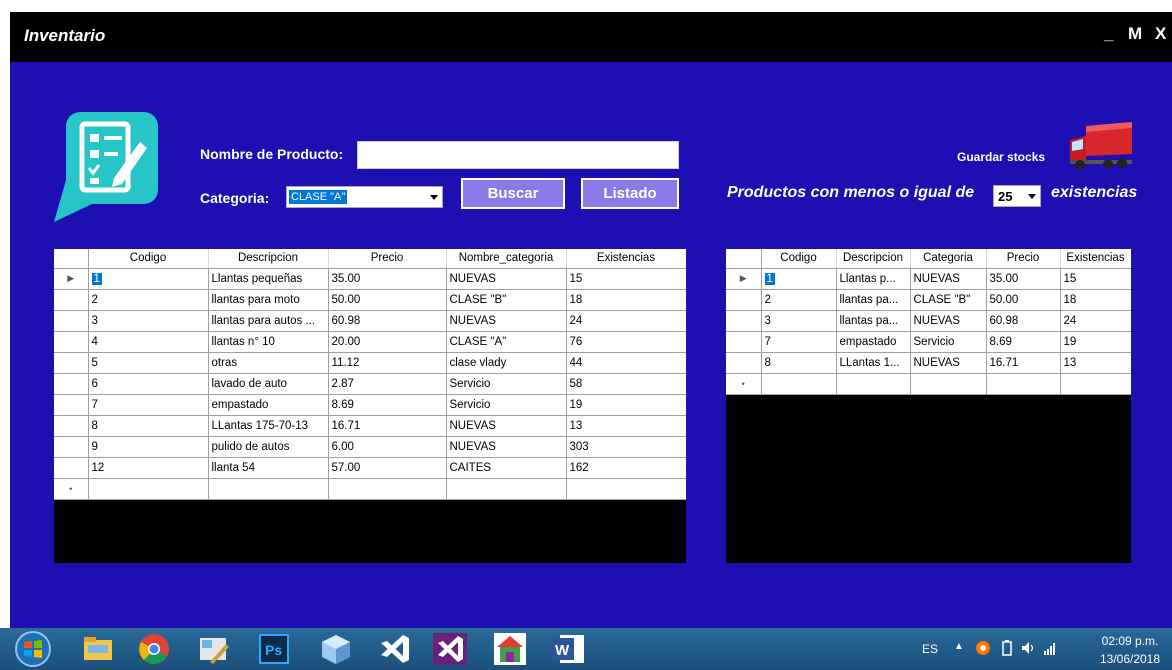 The width and height of the screenshot is (1172, 670). I want to click on table-row: ▶ 1 Llantas p... NUEVAS 35.00 15, so click(928, 279).